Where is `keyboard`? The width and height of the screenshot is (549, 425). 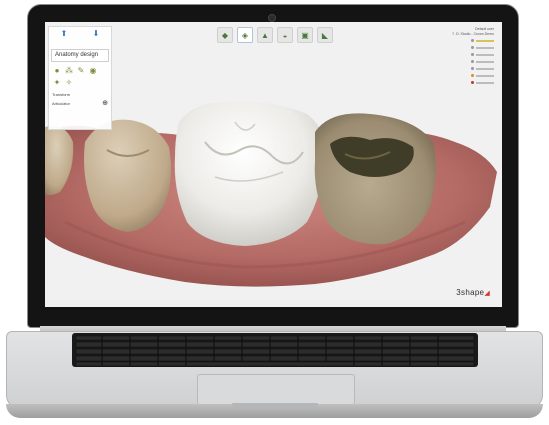 keyboard is located at coordinates (275, 350).